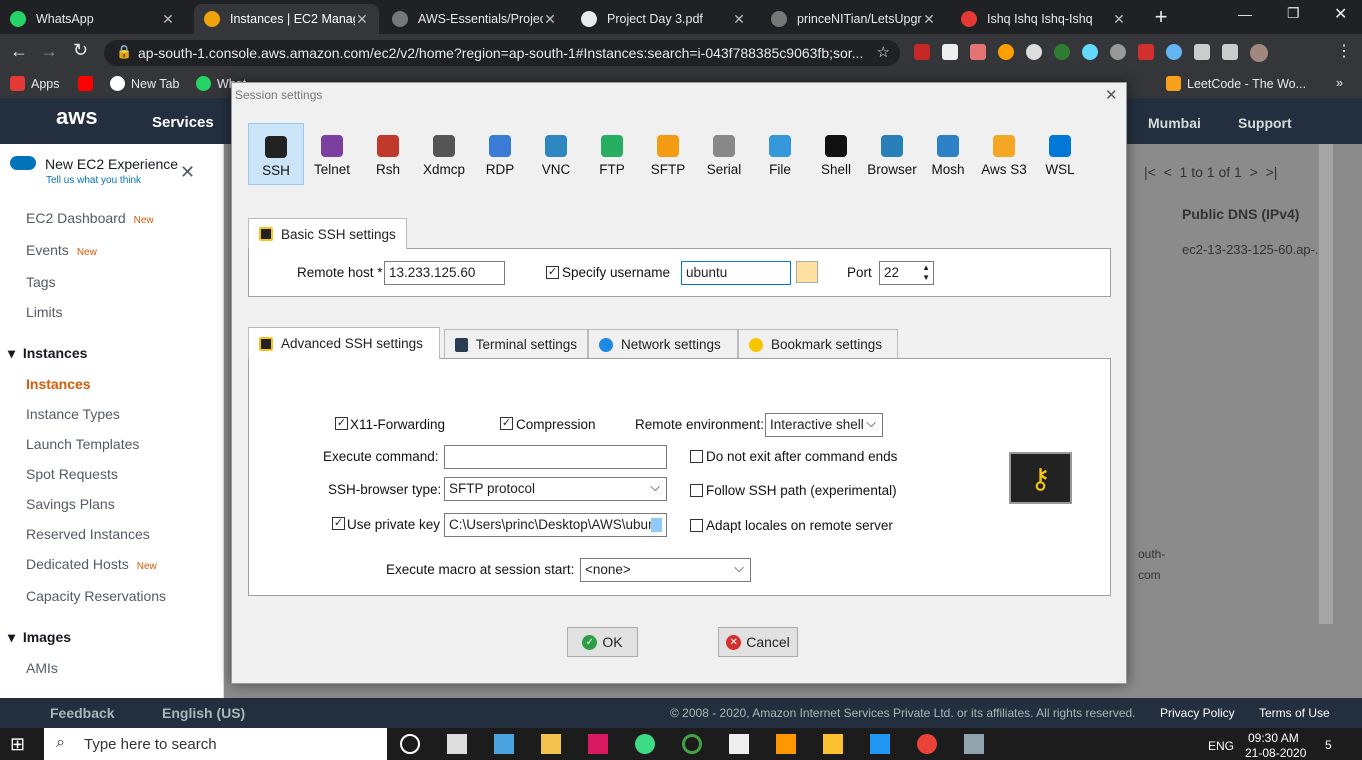 This screenshot has height=760, width=1362. Describe the element at coordinates (341, 423) in the screenshot. I see `x11-forwarding-checkbox: ✓` at that location.